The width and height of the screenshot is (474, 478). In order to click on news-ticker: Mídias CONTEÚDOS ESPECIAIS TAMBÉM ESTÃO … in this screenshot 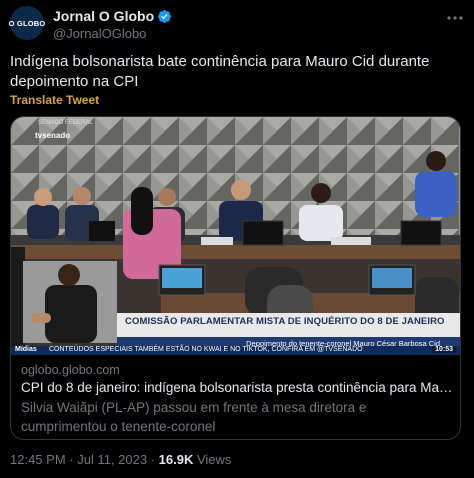, I will do `click(235, 350)`.